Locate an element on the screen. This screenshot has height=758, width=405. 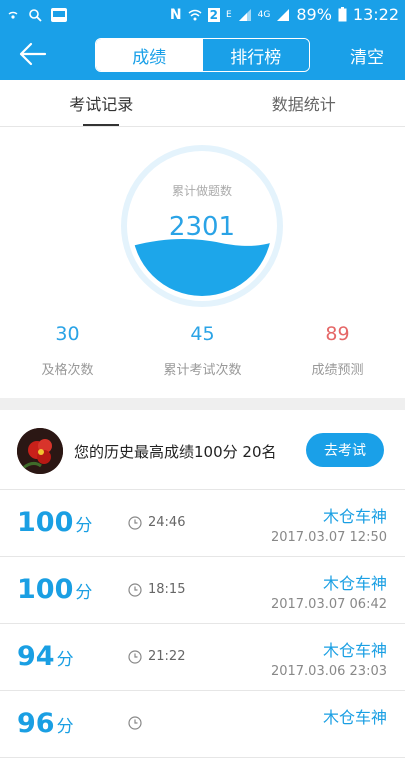
table-row: 96分 木仓车神 is located at coordinates (202, 724).